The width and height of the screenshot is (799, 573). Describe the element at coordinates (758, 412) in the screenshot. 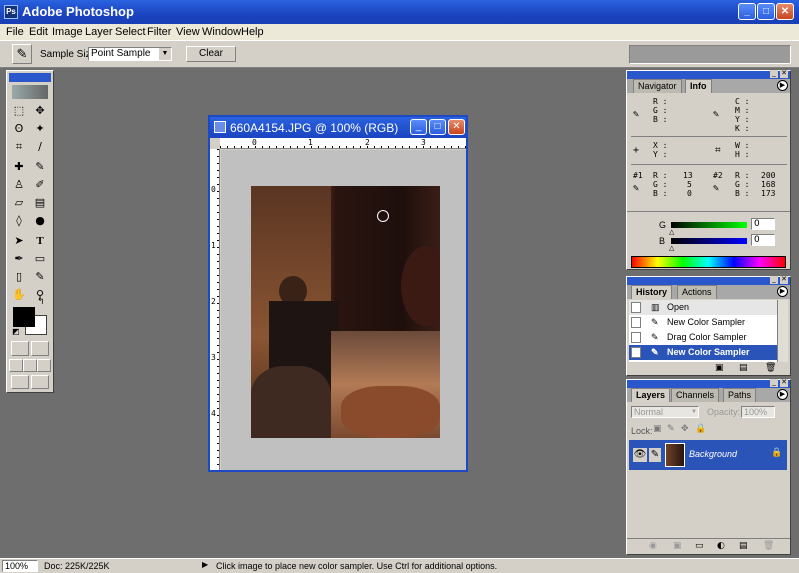

I see `opacity-field: 100%` at that location.